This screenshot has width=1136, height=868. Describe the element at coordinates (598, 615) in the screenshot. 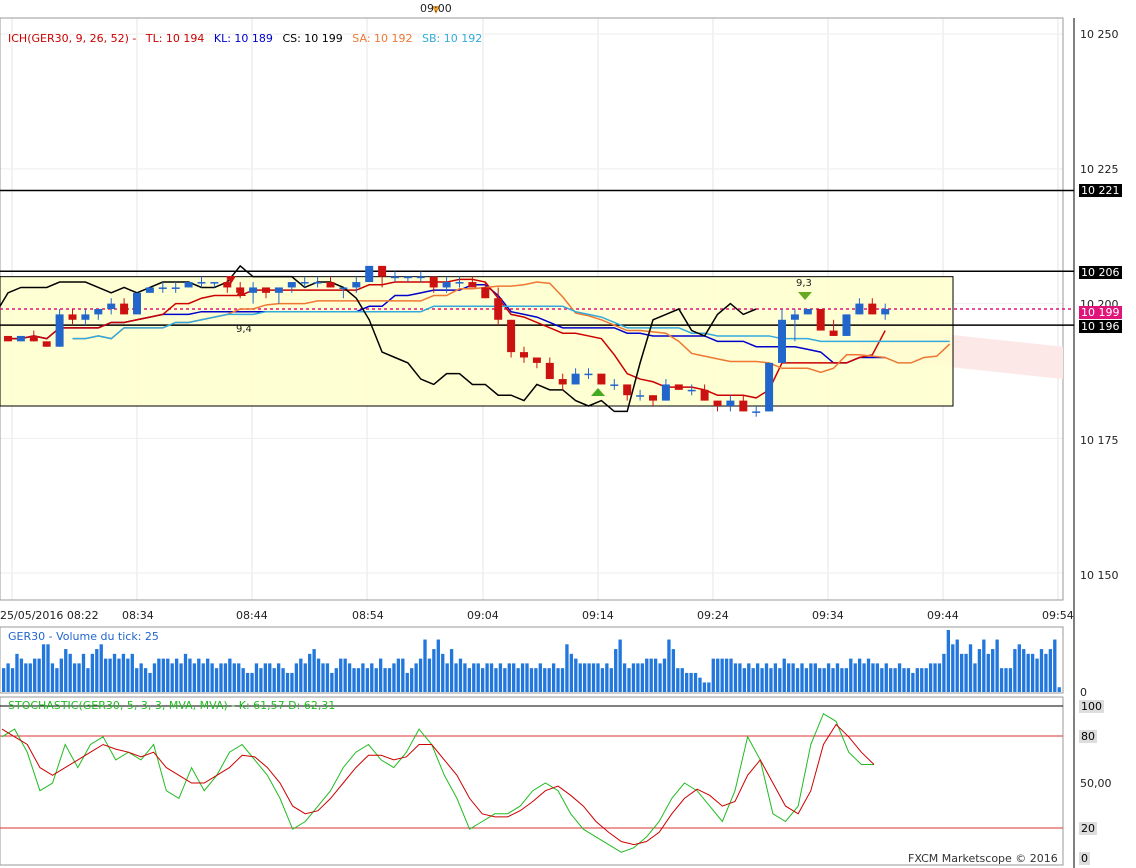

I see `x-tick-0914: 09:14` at that location.